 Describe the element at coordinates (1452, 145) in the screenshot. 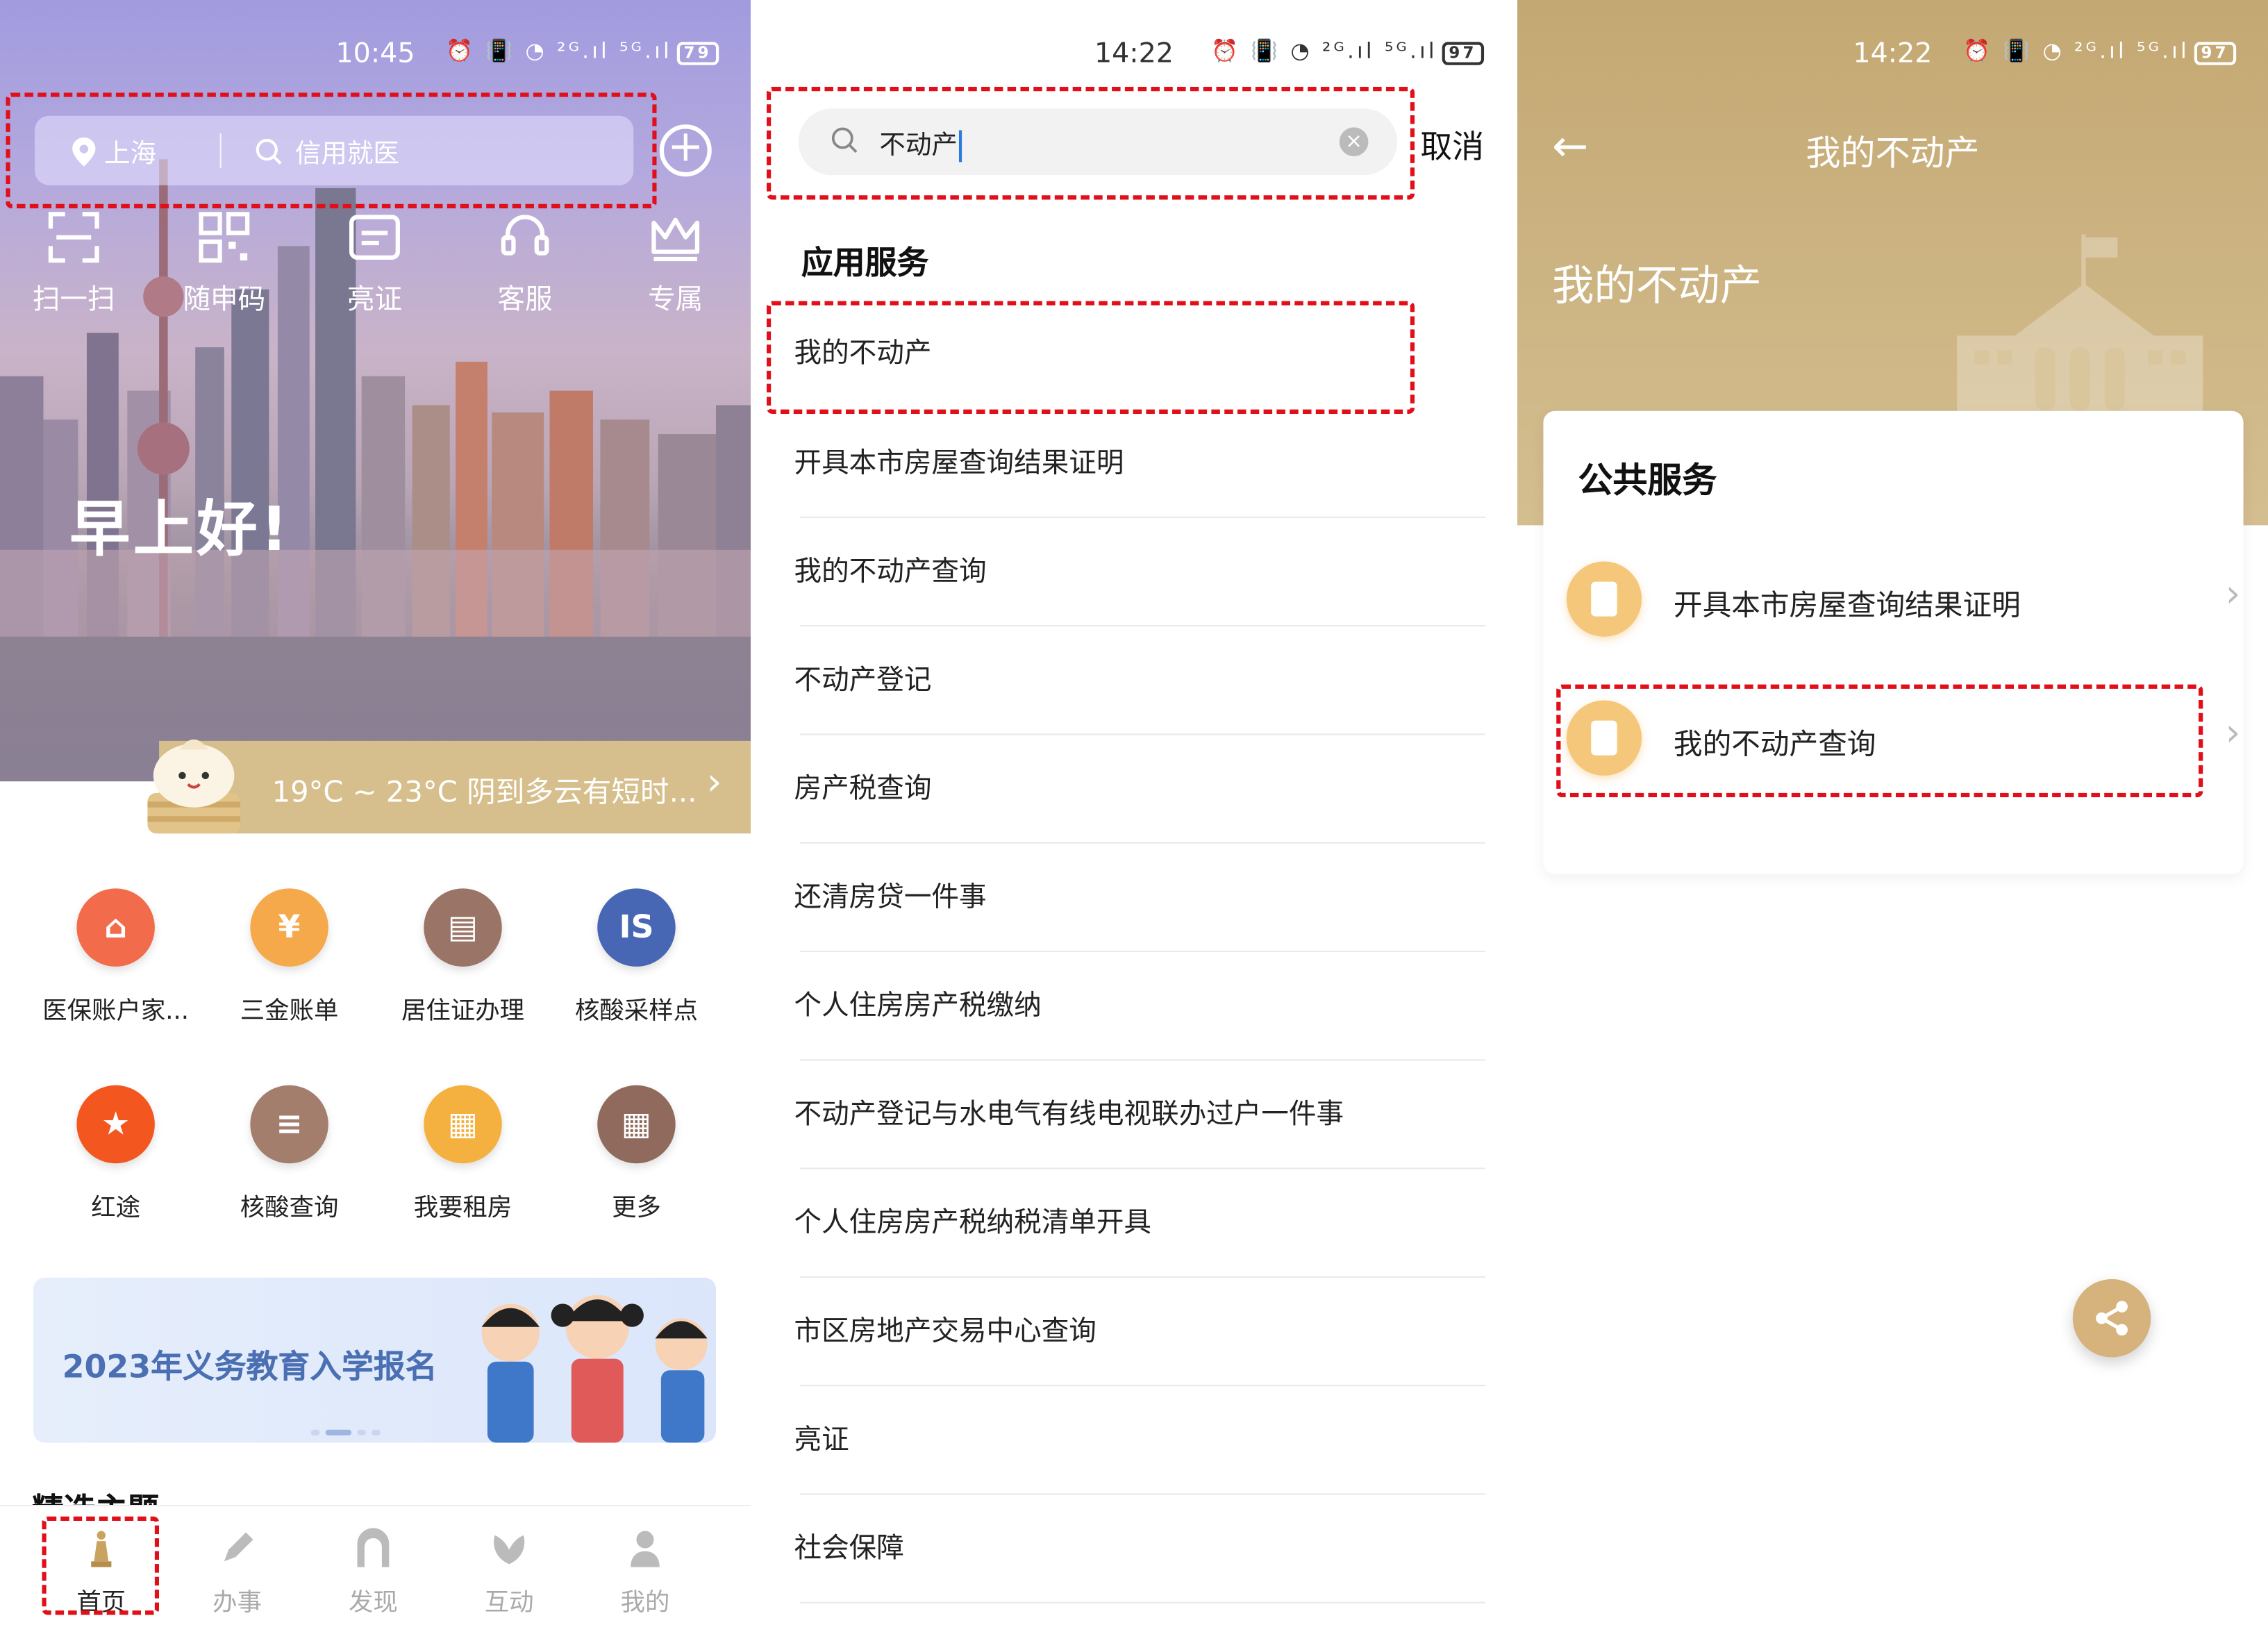

I see `cancel-button: 取消` at that location.